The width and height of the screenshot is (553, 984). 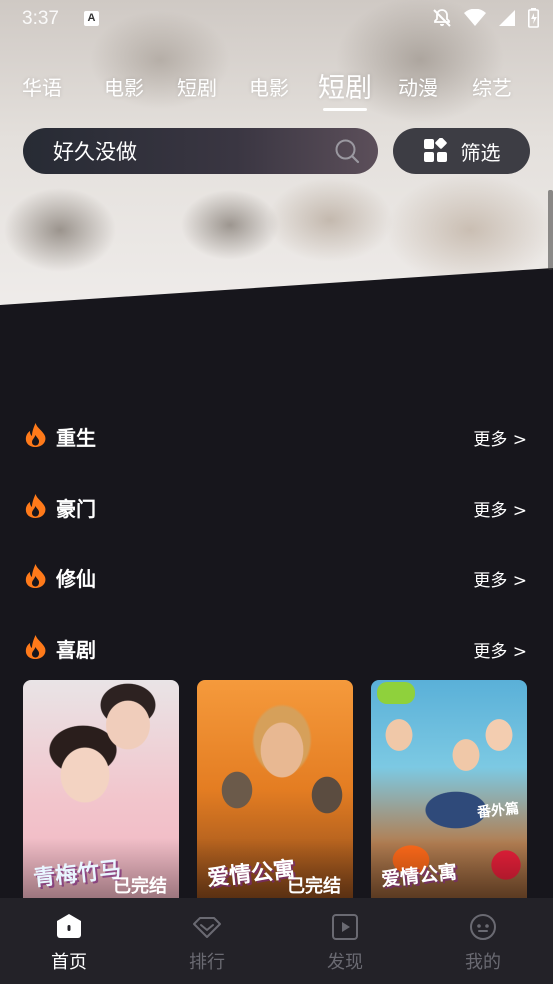 I want to click on bottom-navigation: 首页 排行 发现 我的, so click(x=276, y=941).